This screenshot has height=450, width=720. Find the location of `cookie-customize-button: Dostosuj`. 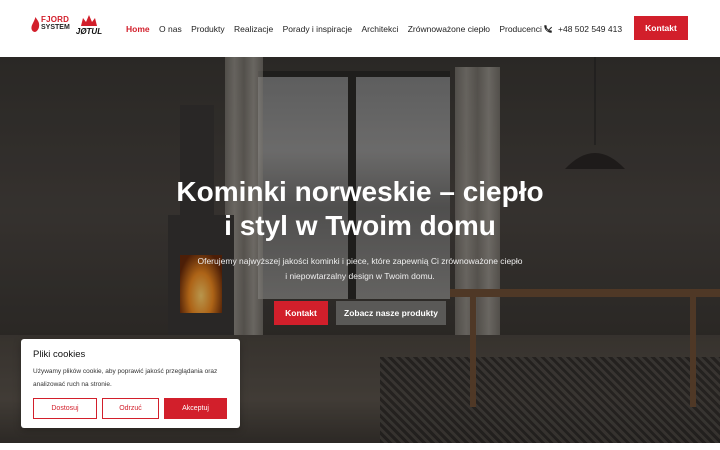

cookie-customize-button: Dostosuj is located at coordinates (65, 408).